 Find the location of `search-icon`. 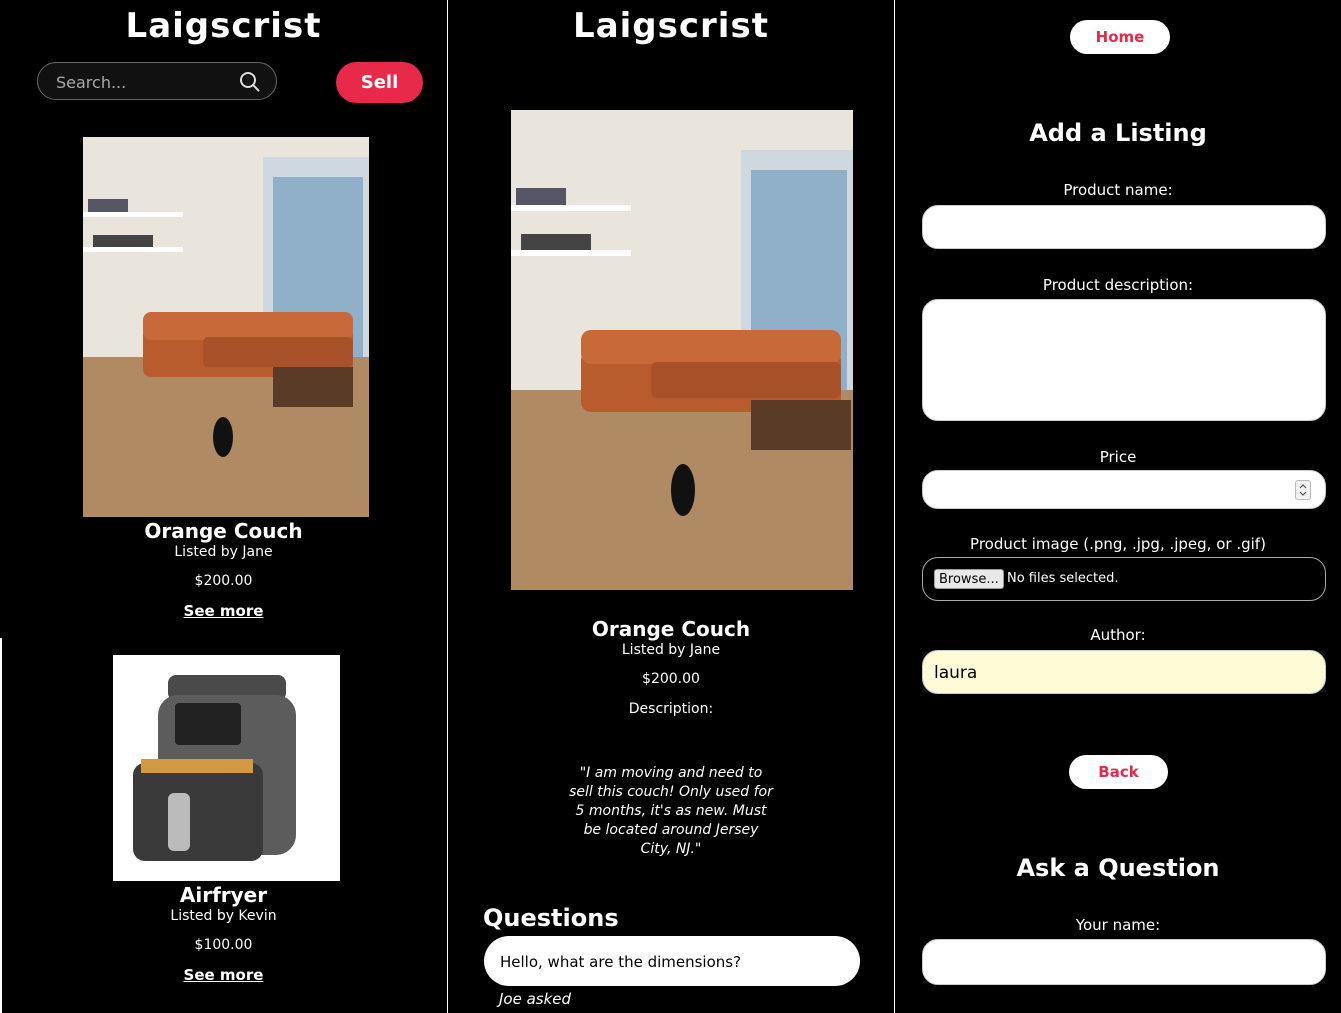

search-icon is located at coordinates (250, 84).